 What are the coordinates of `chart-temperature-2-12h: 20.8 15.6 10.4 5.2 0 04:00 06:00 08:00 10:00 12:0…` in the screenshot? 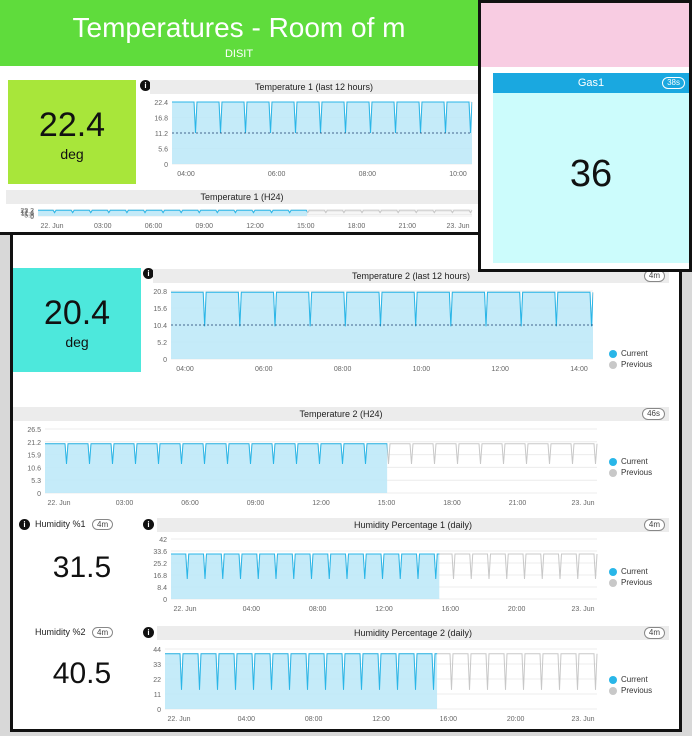 It's located at (373, 331).